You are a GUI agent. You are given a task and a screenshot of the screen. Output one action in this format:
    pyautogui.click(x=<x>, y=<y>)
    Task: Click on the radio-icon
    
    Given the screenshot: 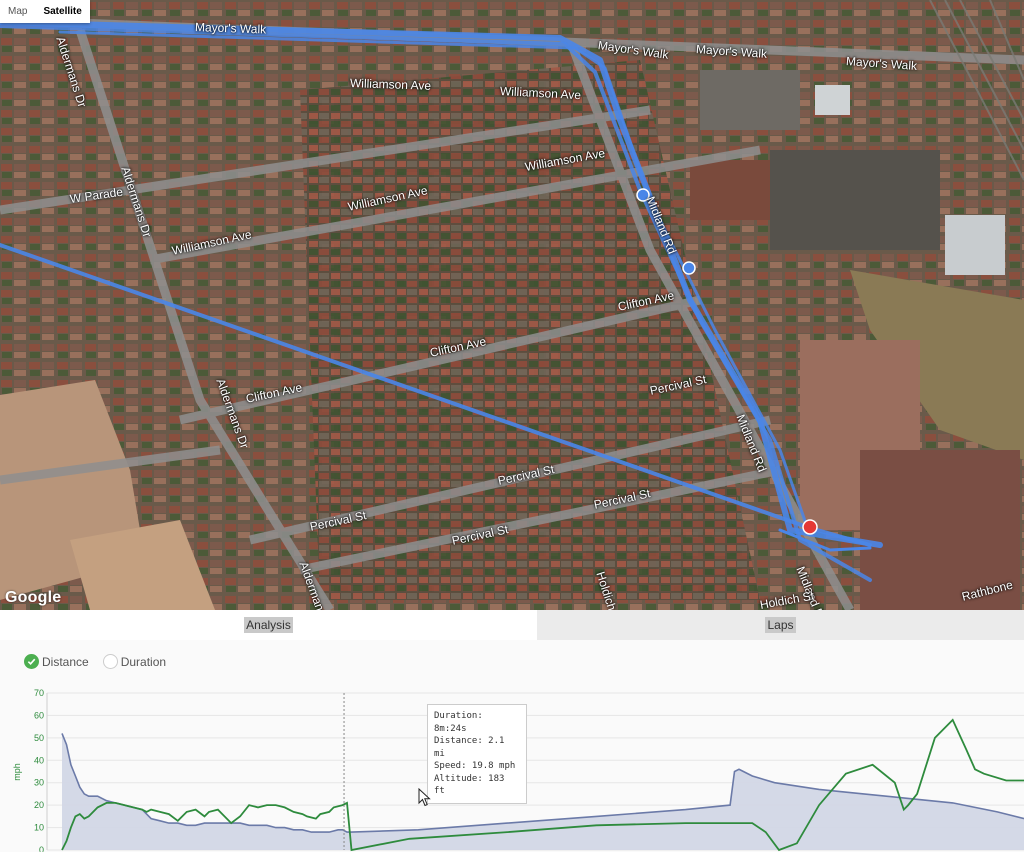 What is the action you would take?
    pyautogui.click(x=110, y=661)
    